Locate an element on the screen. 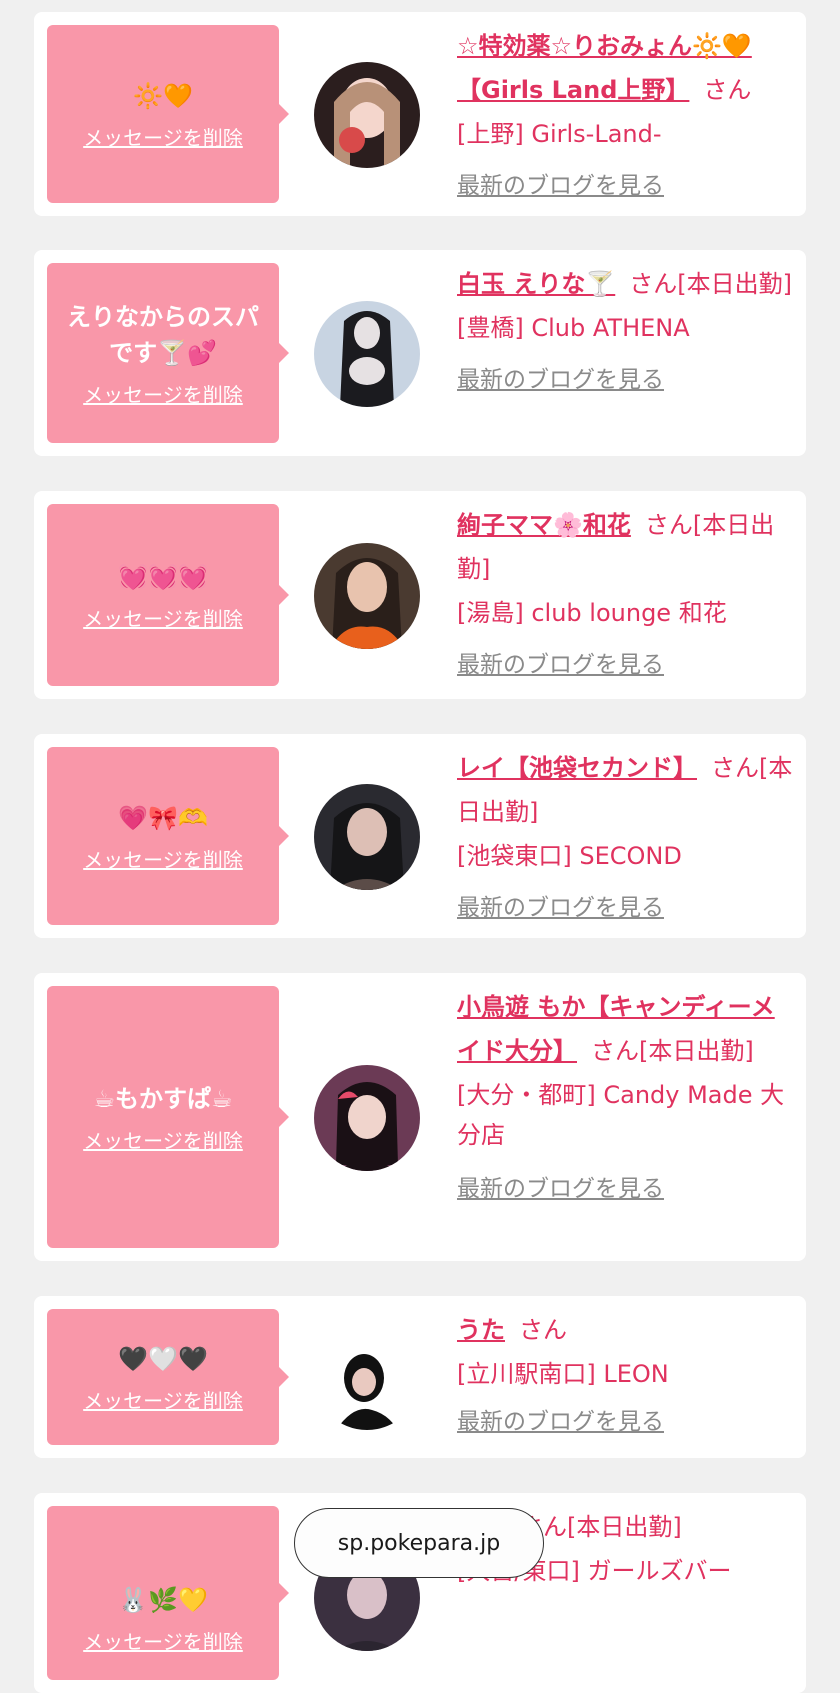 This screenshot has height=1693, width=840. list-item: 🖤🤍🖤 メッセージを削除 うた さん [立川駅南口] LEON 最新のブログを見る is located at coordinates (420, 1377).